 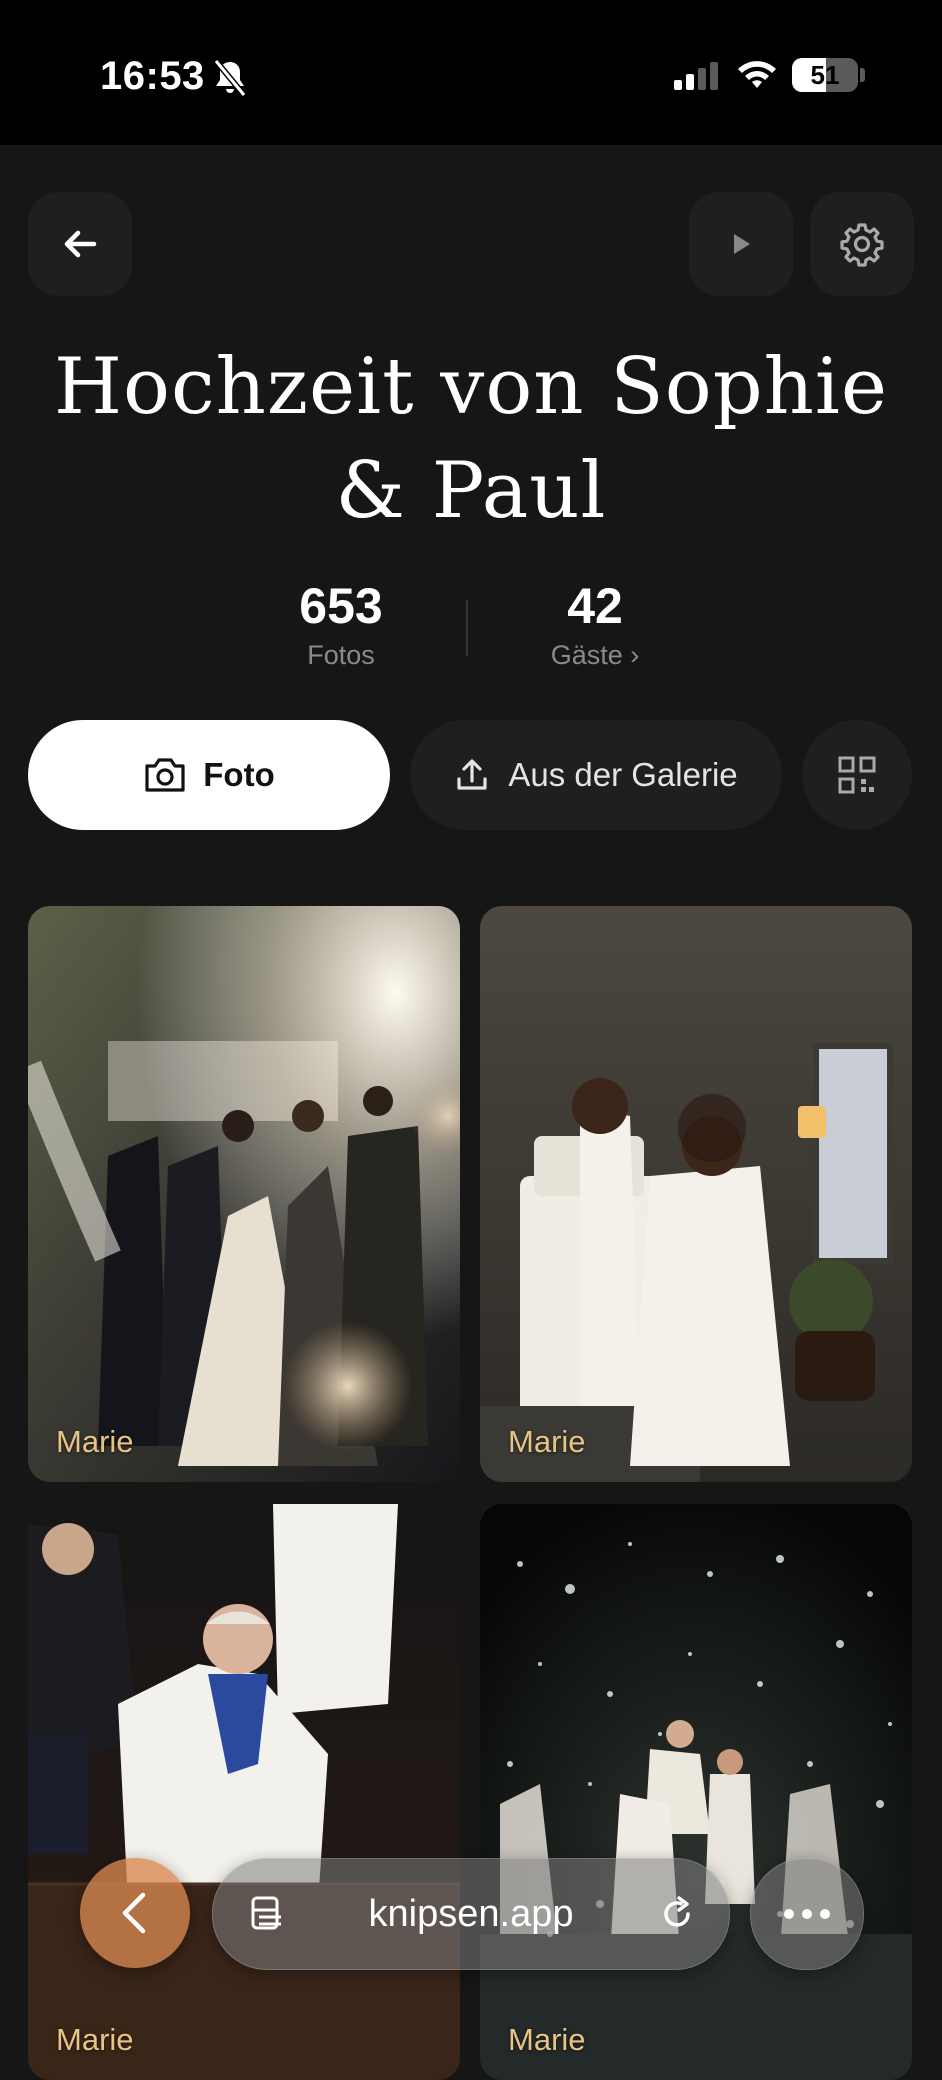 I want to click on address-bar: knipsen.app, so click(x=471, y=1914).